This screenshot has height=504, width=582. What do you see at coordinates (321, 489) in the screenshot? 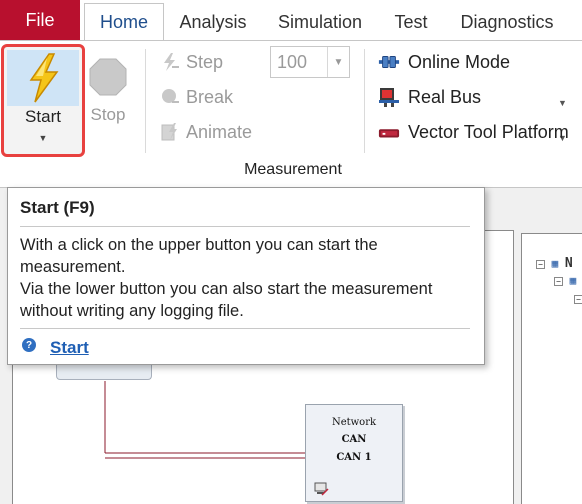
I see `network-icon` at bounding box center [321, 489].